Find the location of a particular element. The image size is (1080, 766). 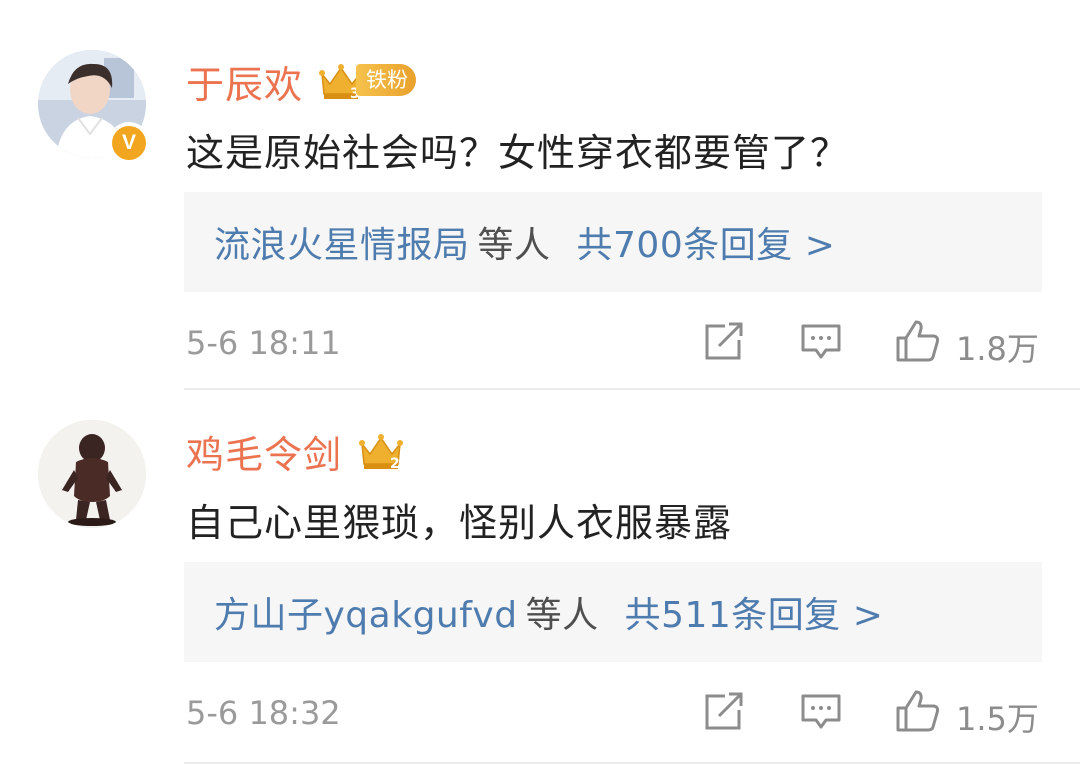

reply-total-link: 共700条回复 > is located at coordinates (706, 242).